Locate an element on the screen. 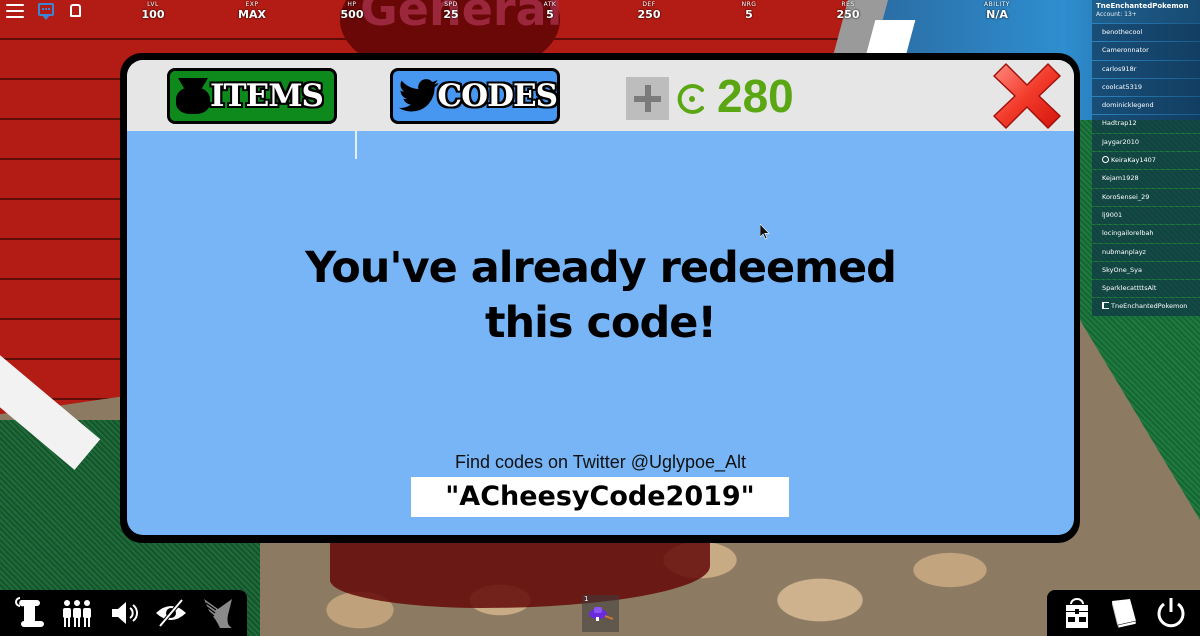  twitter-hint: Find codes on Twitter @Uglypoe_Alt is located at coordinates (600, 462).